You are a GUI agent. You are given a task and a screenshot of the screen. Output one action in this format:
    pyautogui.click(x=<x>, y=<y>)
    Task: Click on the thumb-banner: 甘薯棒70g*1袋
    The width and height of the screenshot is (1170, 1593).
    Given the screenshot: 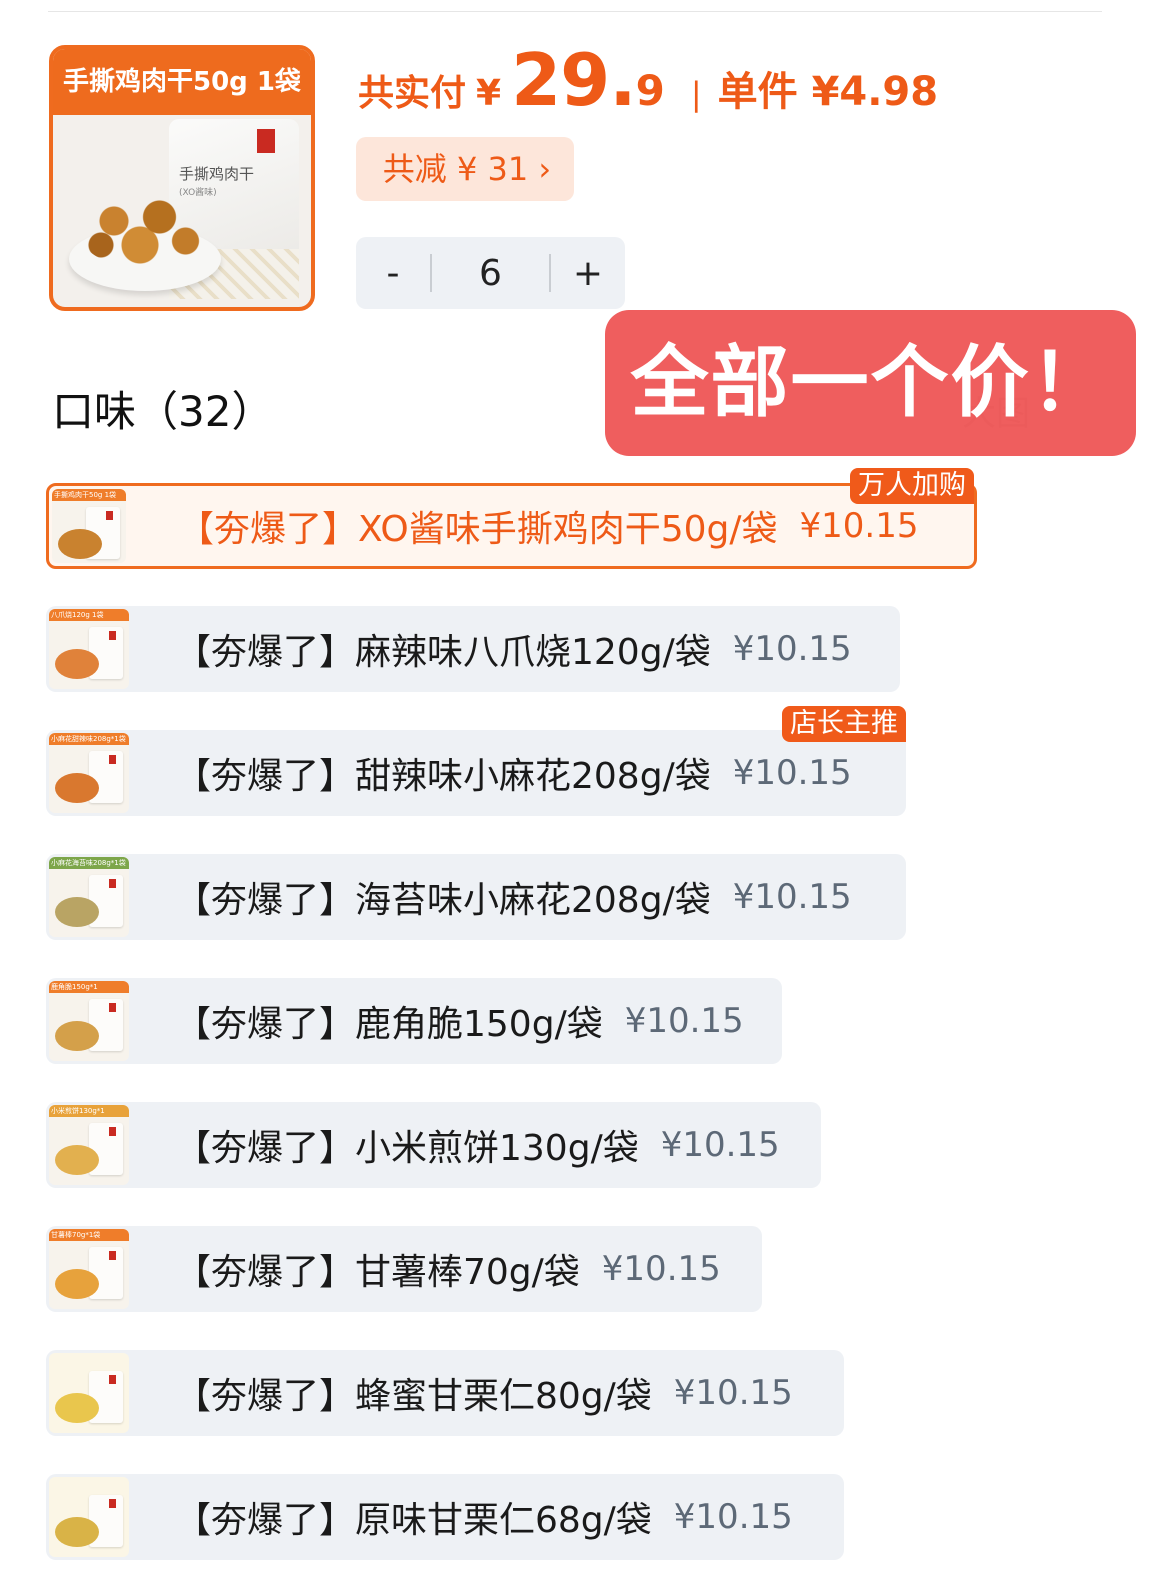 What is the action you would take?
    pyautogui.click(x=89, y=1235)
    